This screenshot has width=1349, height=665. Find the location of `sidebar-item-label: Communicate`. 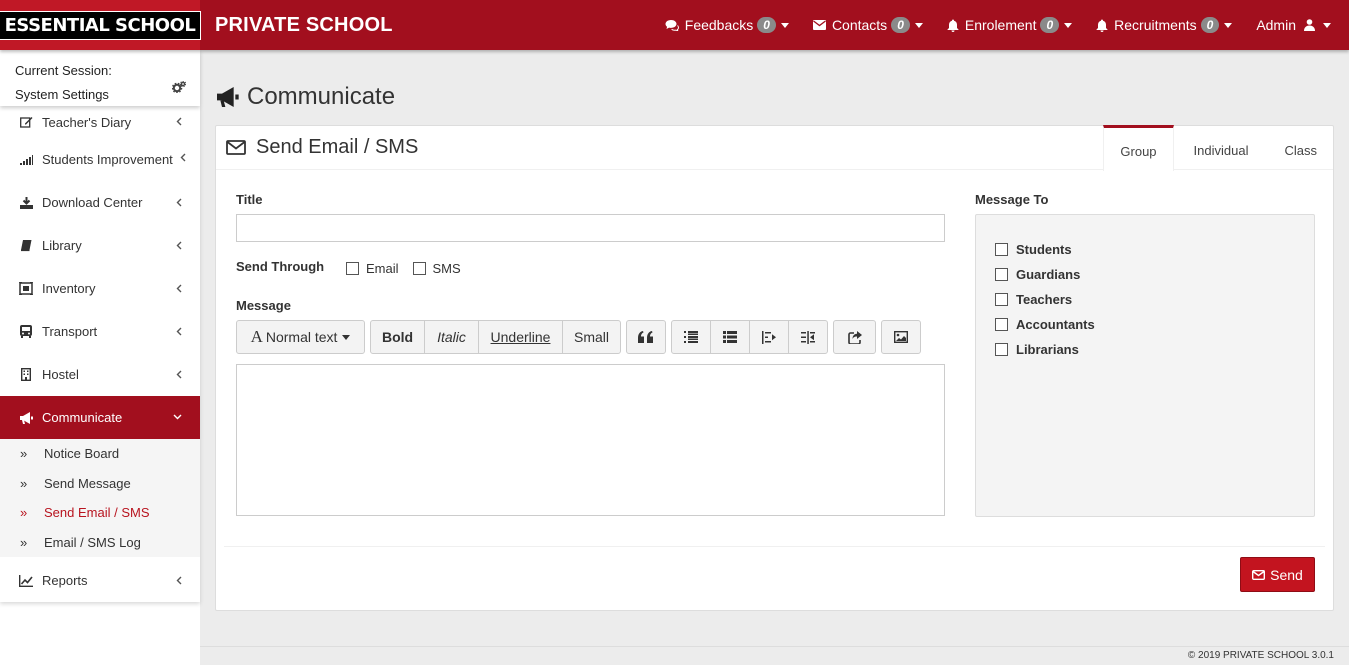

sidebar-item-label: Communicate is located at coordinates (82, 417).